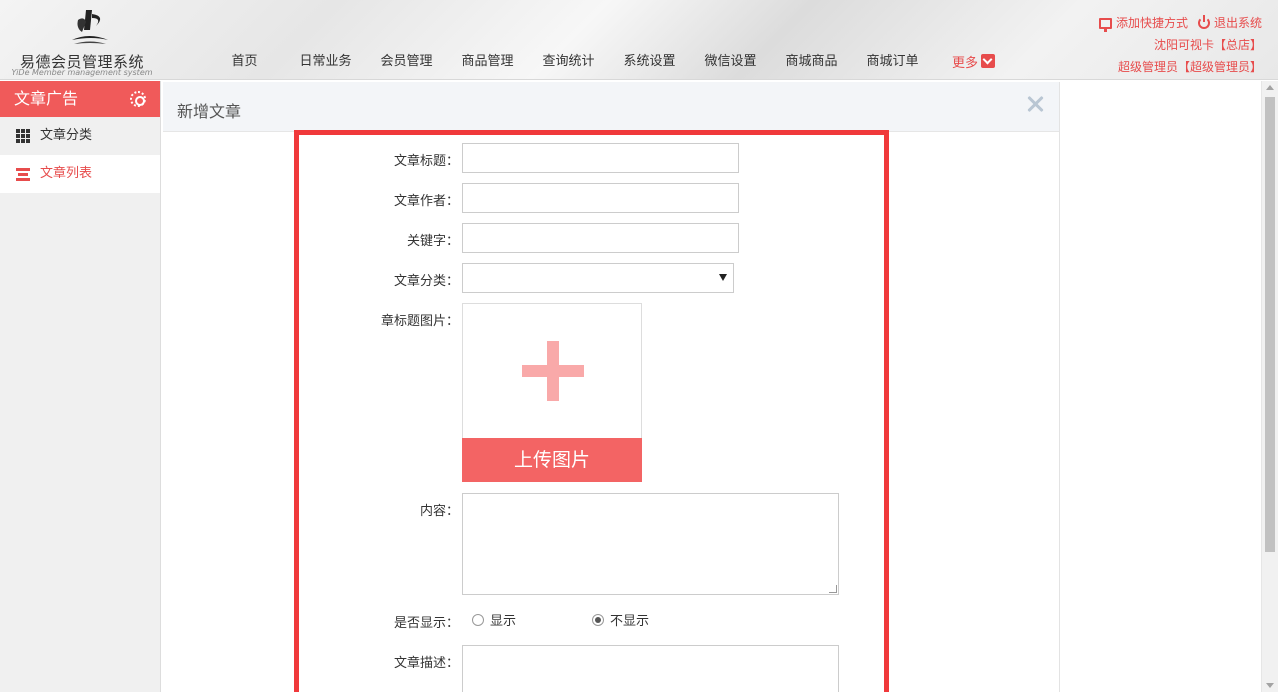  I want to click on description-textarea, so click(650, 668).